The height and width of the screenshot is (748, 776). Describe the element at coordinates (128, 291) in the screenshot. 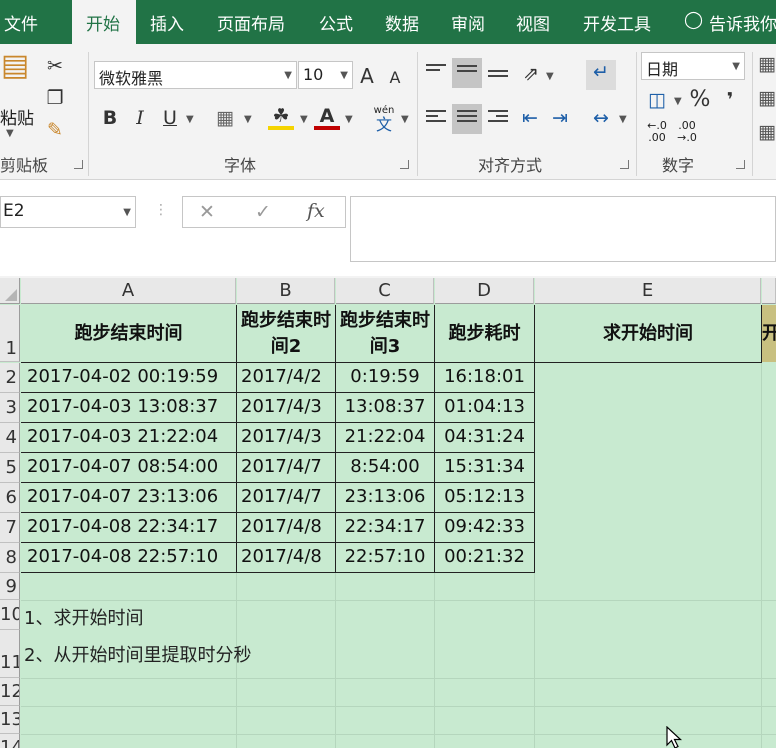

I see `column-header-a: A` at that location.